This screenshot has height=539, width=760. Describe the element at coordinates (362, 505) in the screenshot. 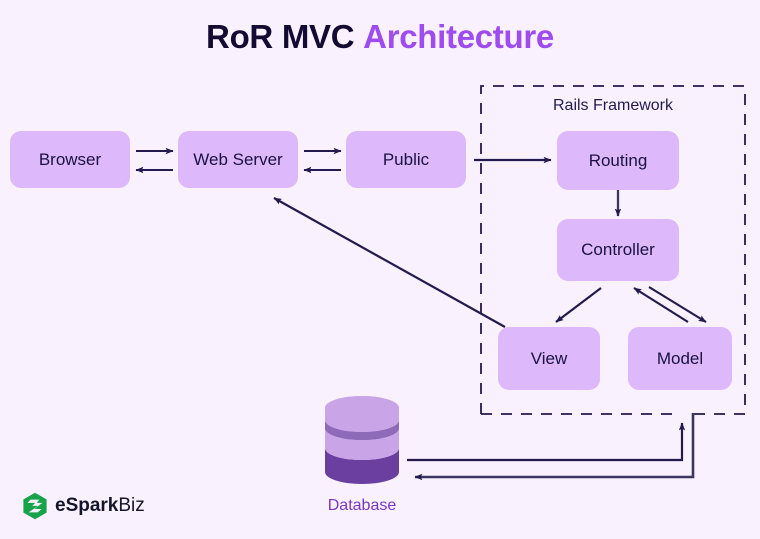

I see `database-label: Database` at that location.